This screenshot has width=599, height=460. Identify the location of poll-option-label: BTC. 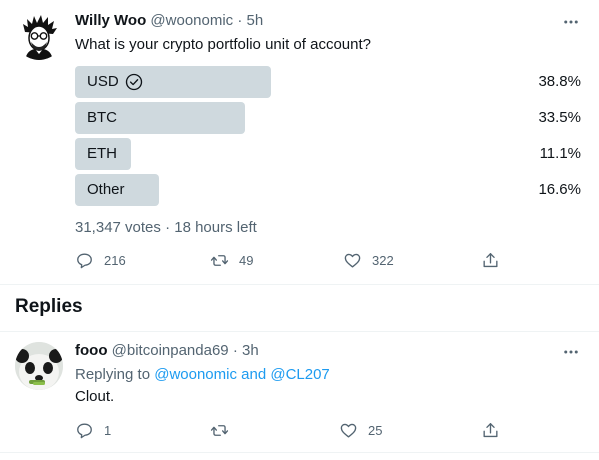
(102, 118).